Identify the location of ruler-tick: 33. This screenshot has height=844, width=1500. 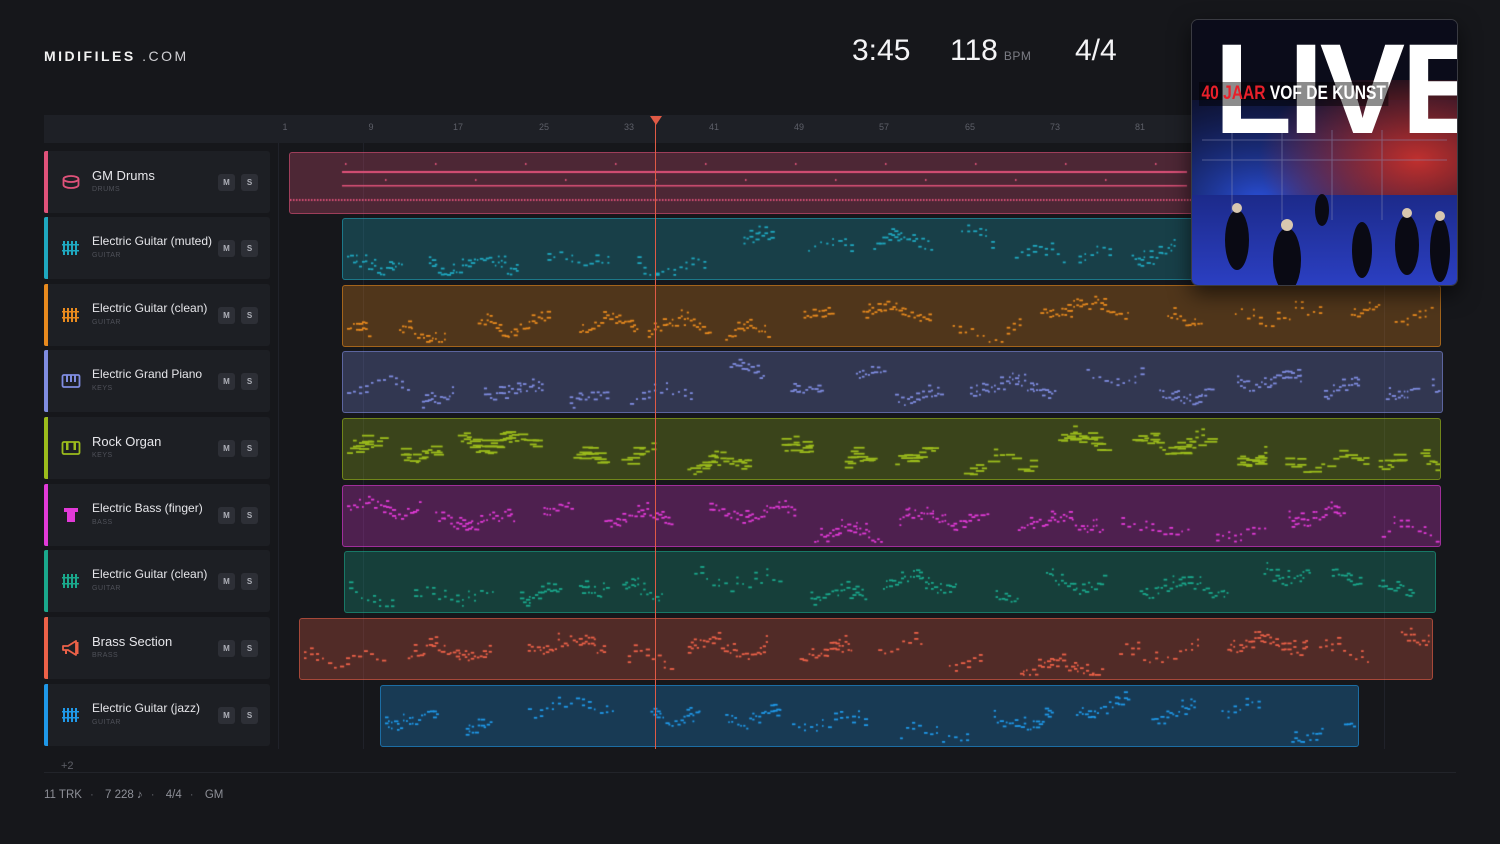
(629, 127).